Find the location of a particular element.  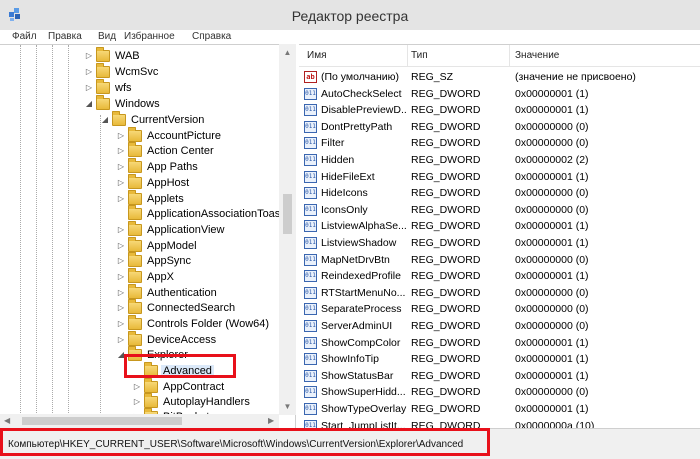

column-header-name: Имя is located at coordinates (316, 55).